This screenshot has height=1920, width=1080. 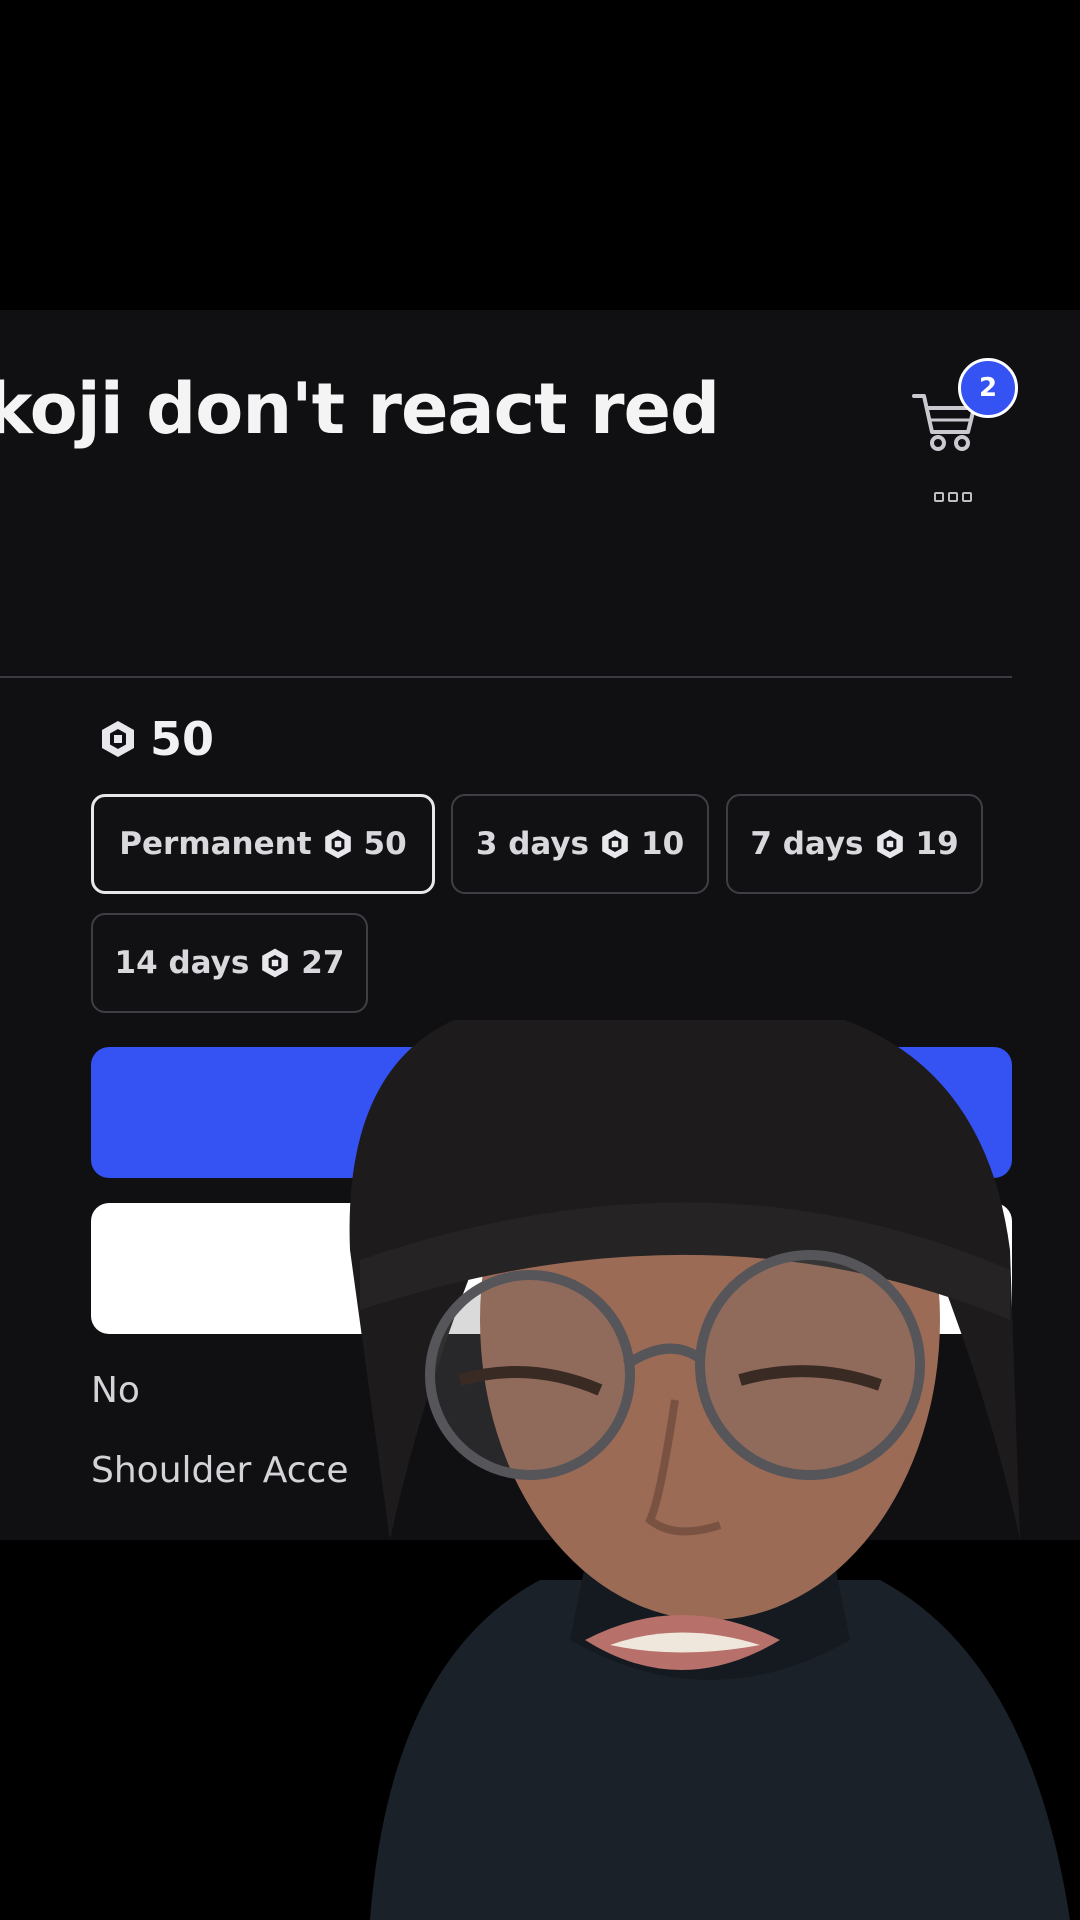 I want to click on duration-label: 3 days, so click(x=532, y=844).